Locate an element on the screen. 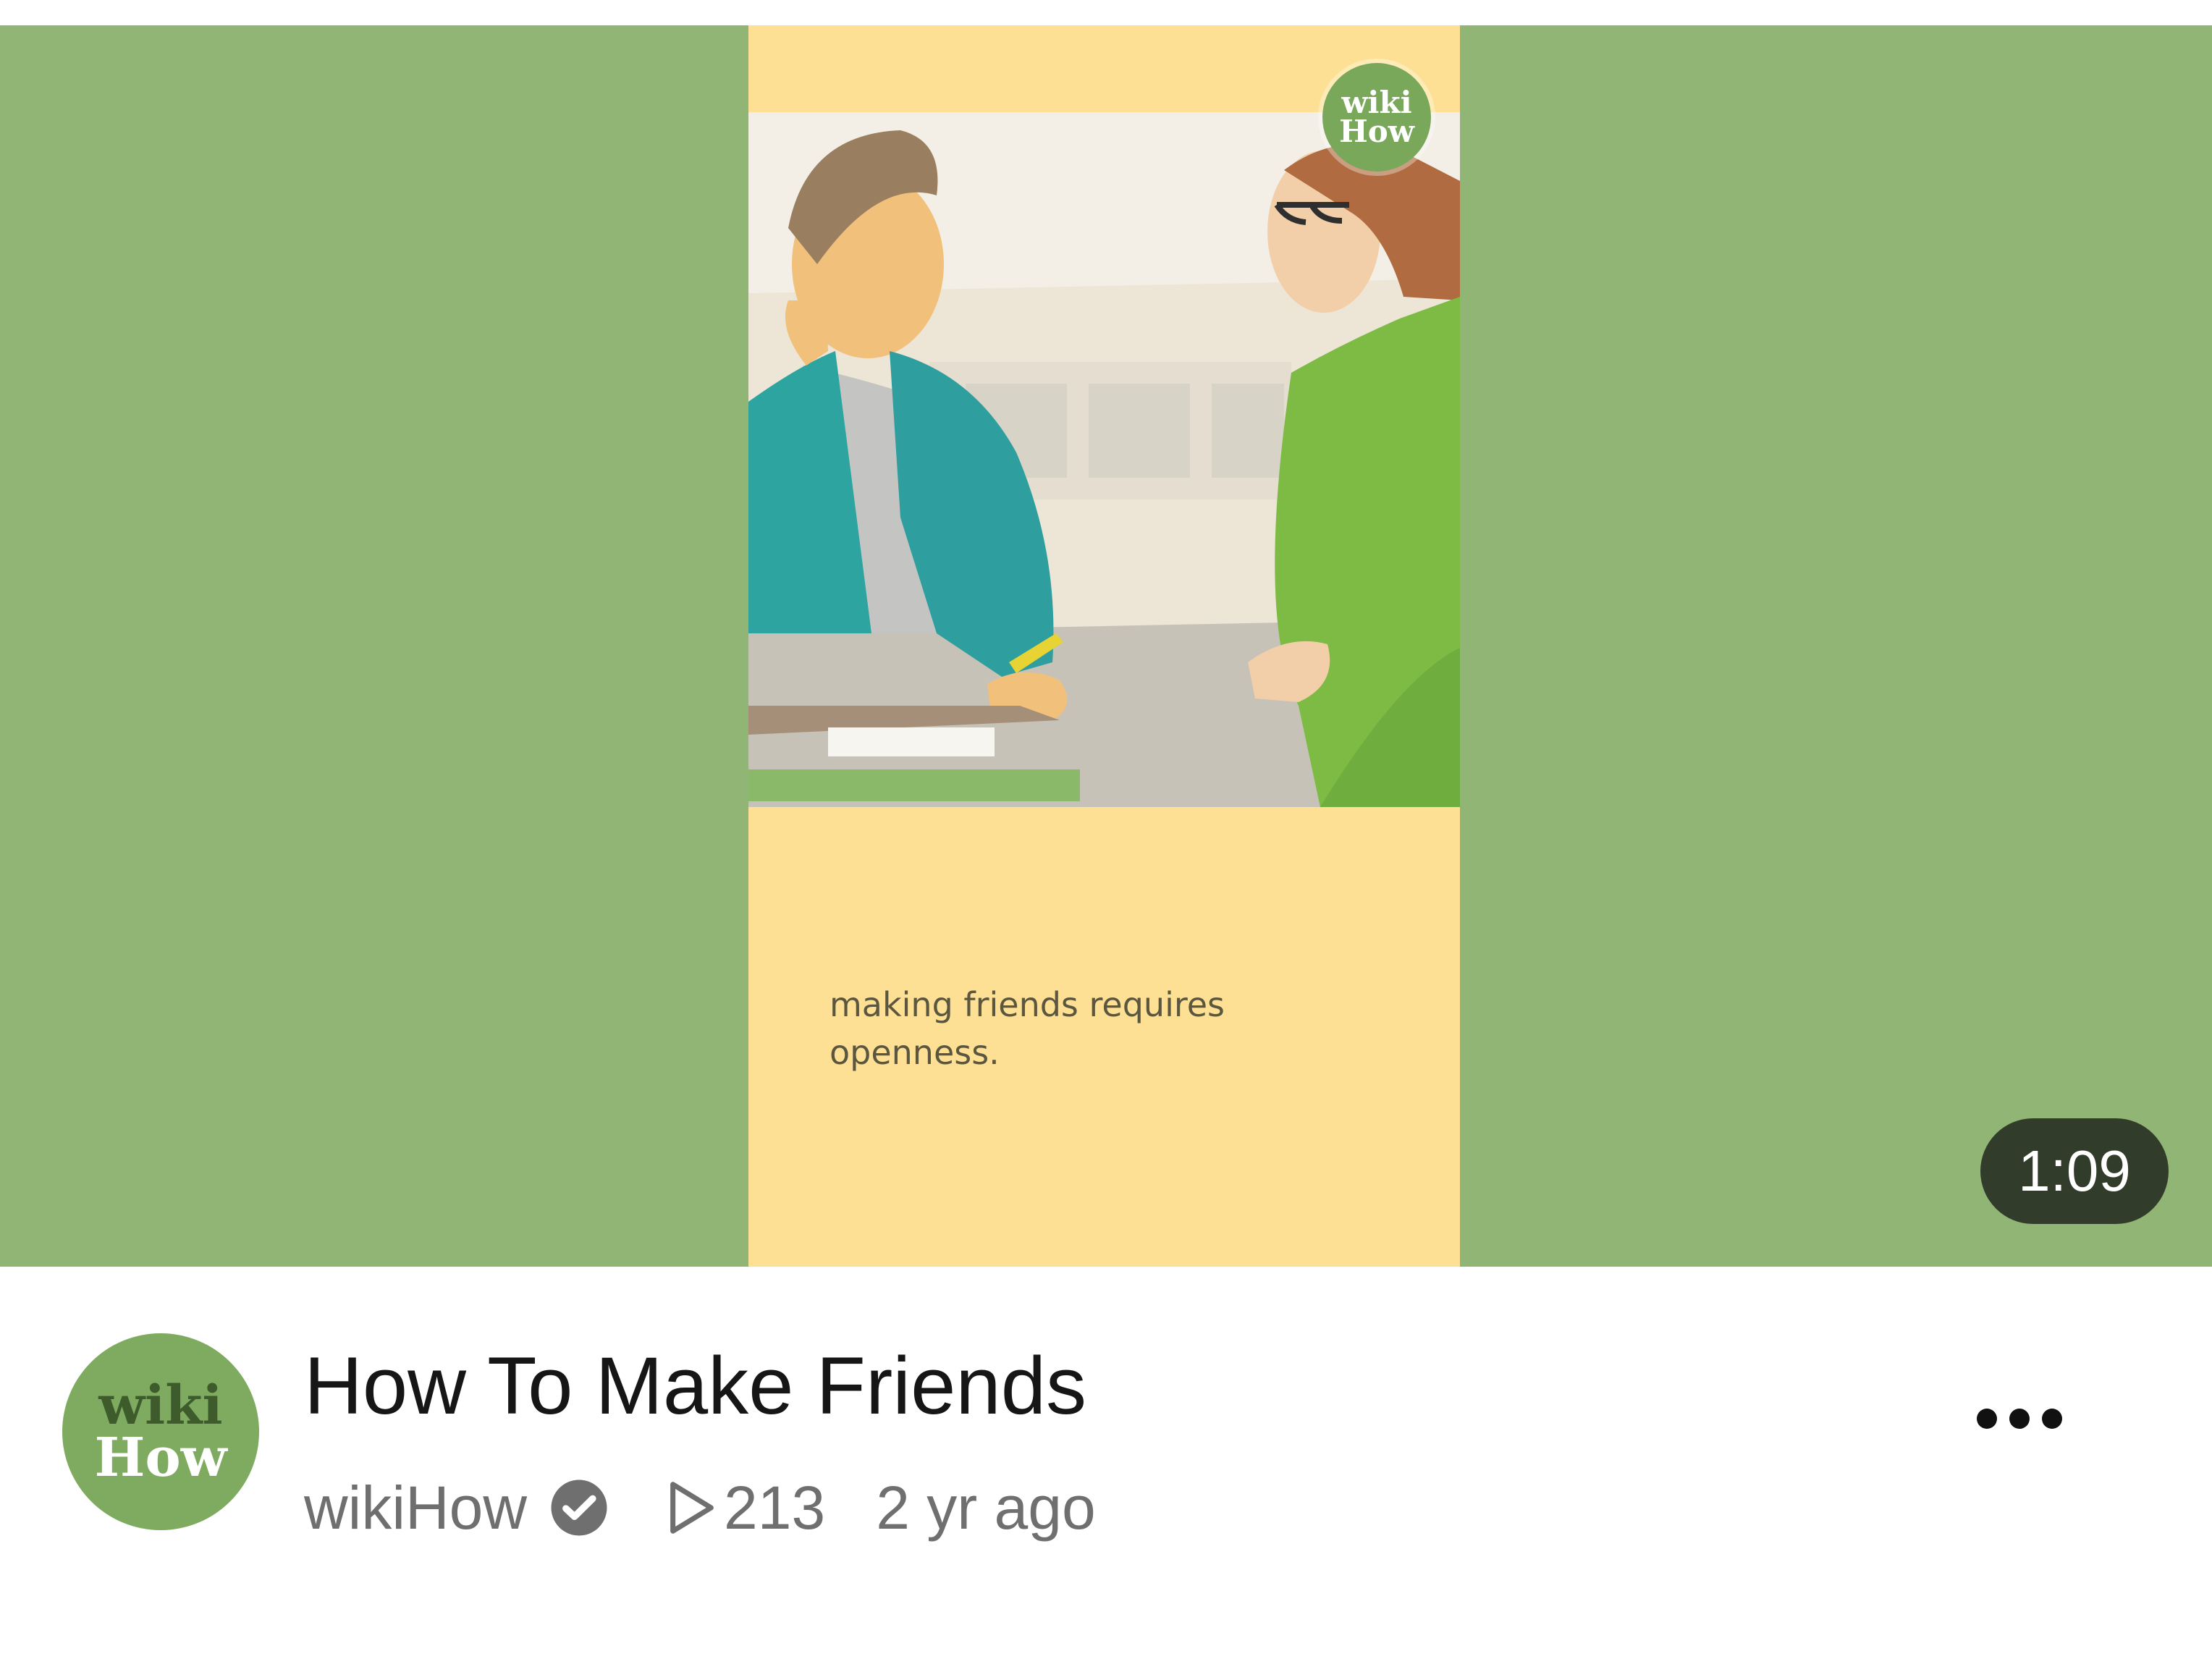  logo-top-text: wiki is located at coordinates (1376, 102).